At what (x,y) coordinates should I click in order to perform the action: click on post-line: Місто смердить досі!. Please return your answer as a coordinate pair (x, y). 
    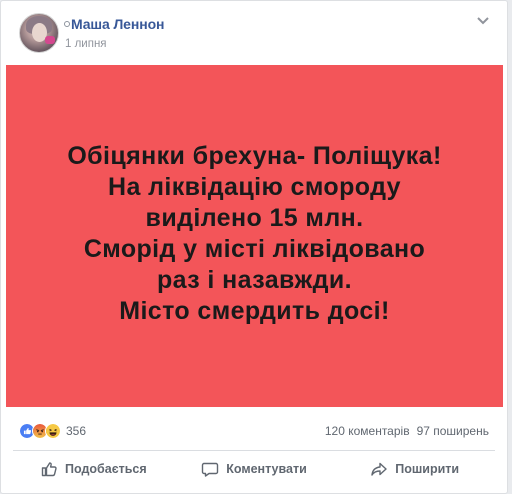
    Looking at the image, I should click on (254, 311).